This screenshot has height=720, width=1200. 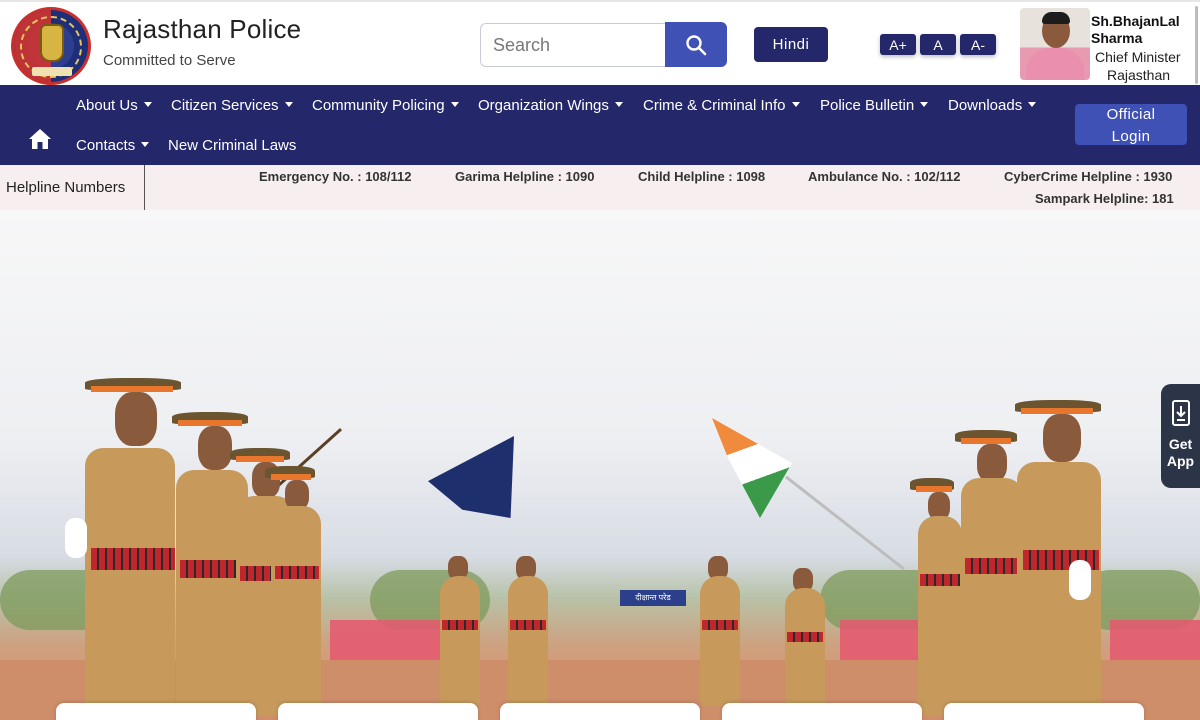 I want to click on nav-downloads: Downloads, so click(x=992, y=105).